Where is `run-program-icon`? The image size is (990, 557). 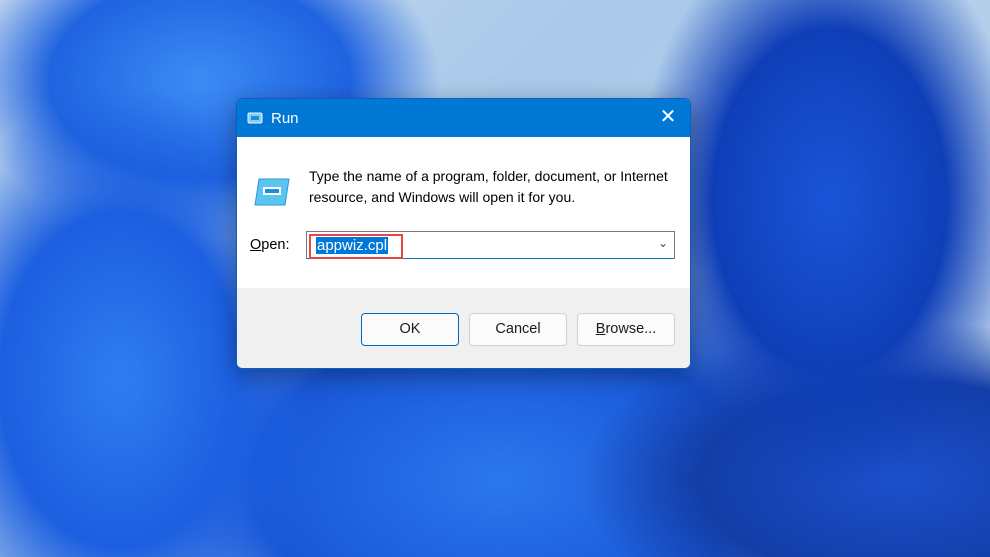 run-program-icon is located at coordinates (272, 192).